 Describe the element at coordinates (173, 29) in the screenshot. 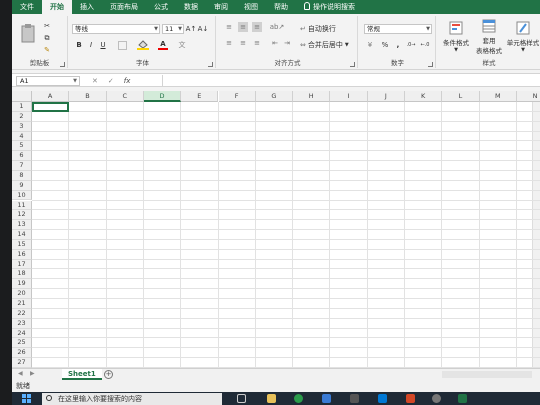

I see `font-size-select: 11 ▼` at that location.